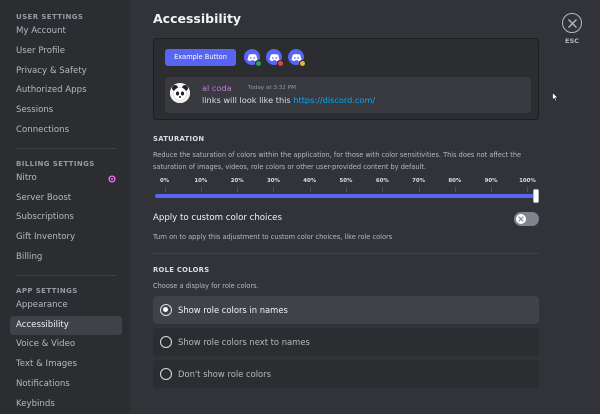 The width and height of the screenshot is (600, 414). I want to click on toggle-off-x-icon, so click(521, 219).